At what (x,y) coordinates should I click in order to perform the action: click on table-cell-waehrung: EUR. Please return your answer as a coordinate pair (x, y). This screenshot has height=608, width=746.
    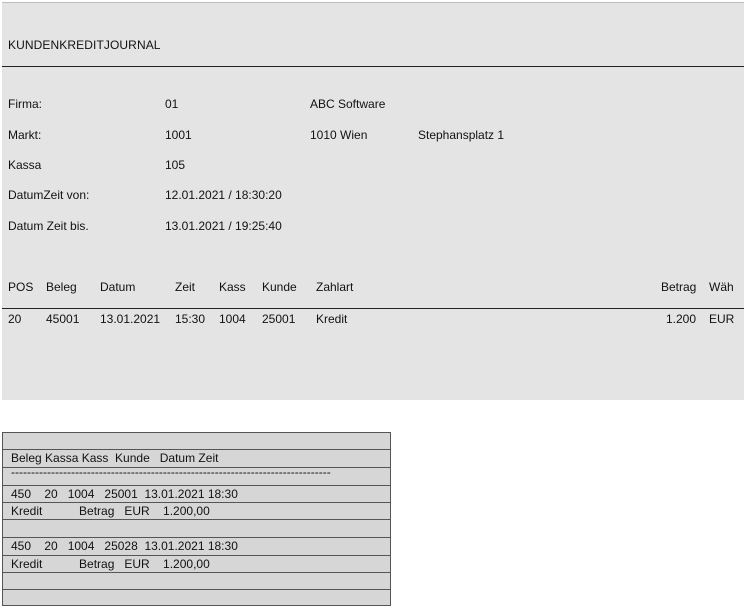
    Looking at the image, I should click on (722, 319).